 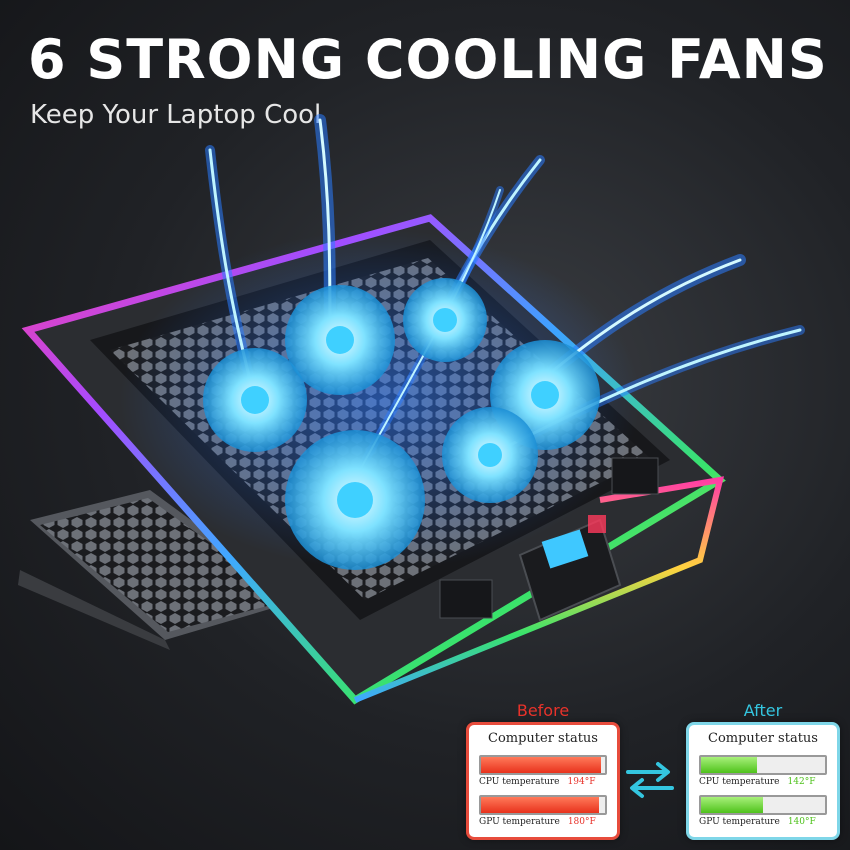 I want to click on before-cpu-label: CPU temperature, so click(x=519, y=782).